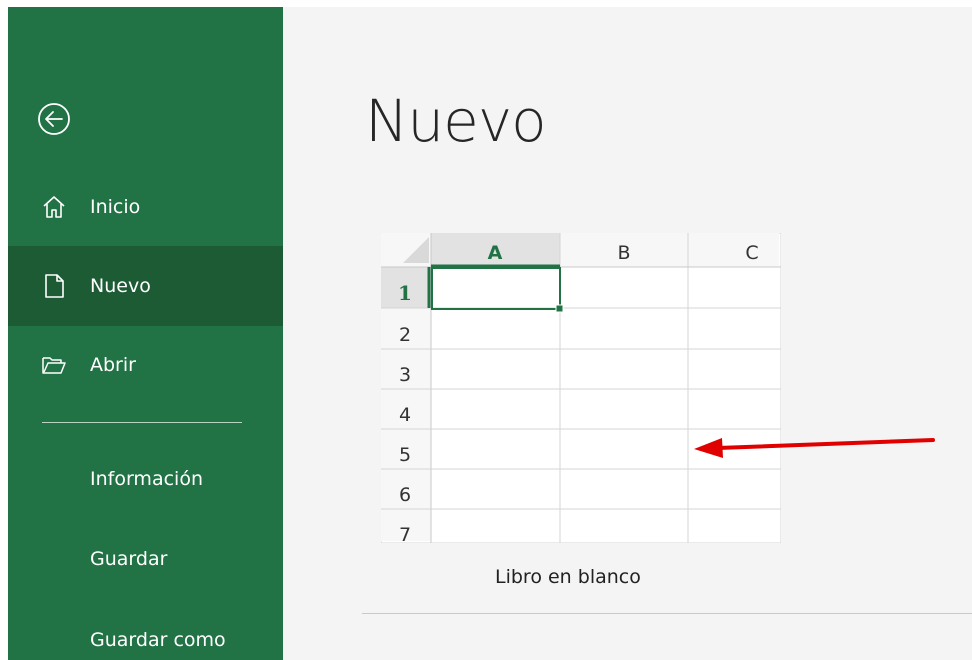  I want to click on column-header-a: A, so click(495, 253).